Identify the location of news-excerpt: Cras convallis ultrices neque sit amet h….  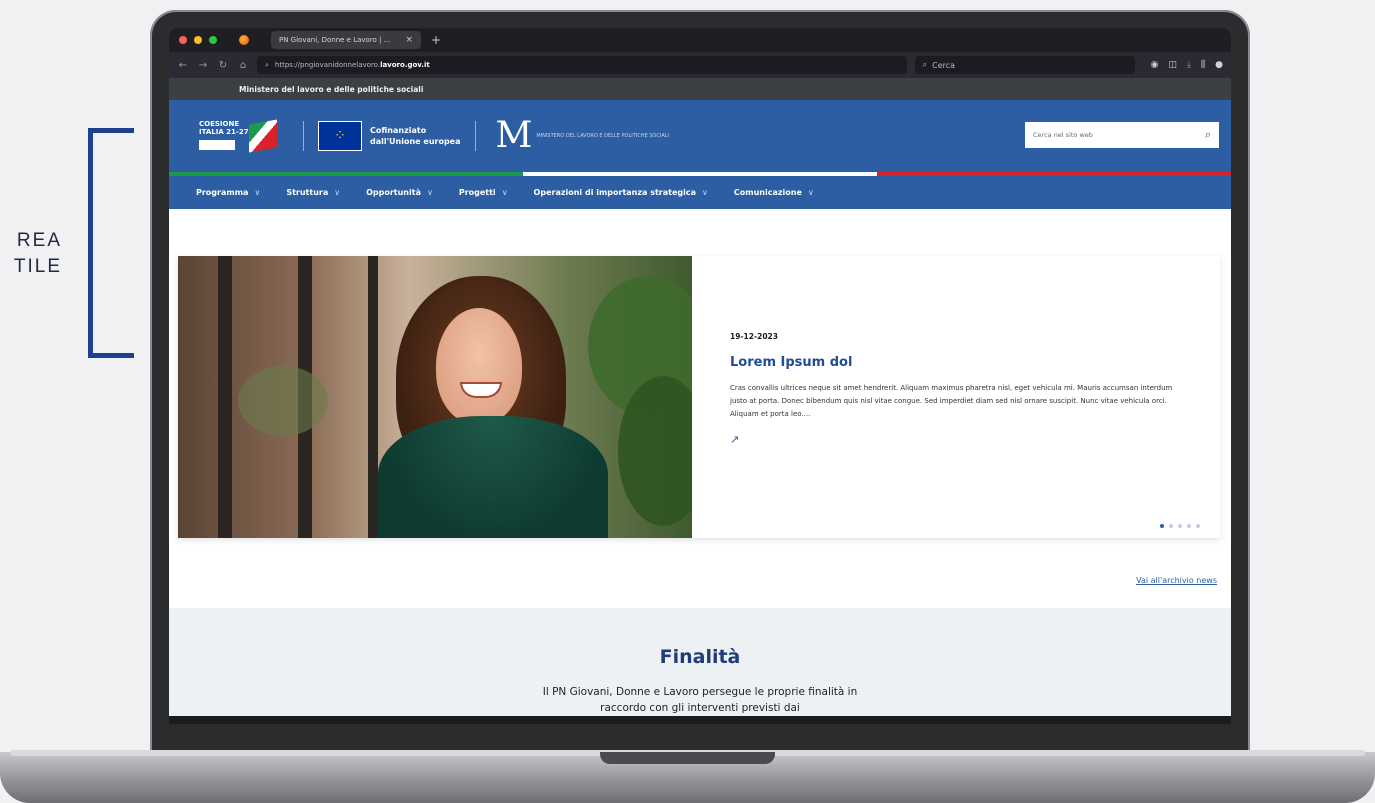
(951, 401).